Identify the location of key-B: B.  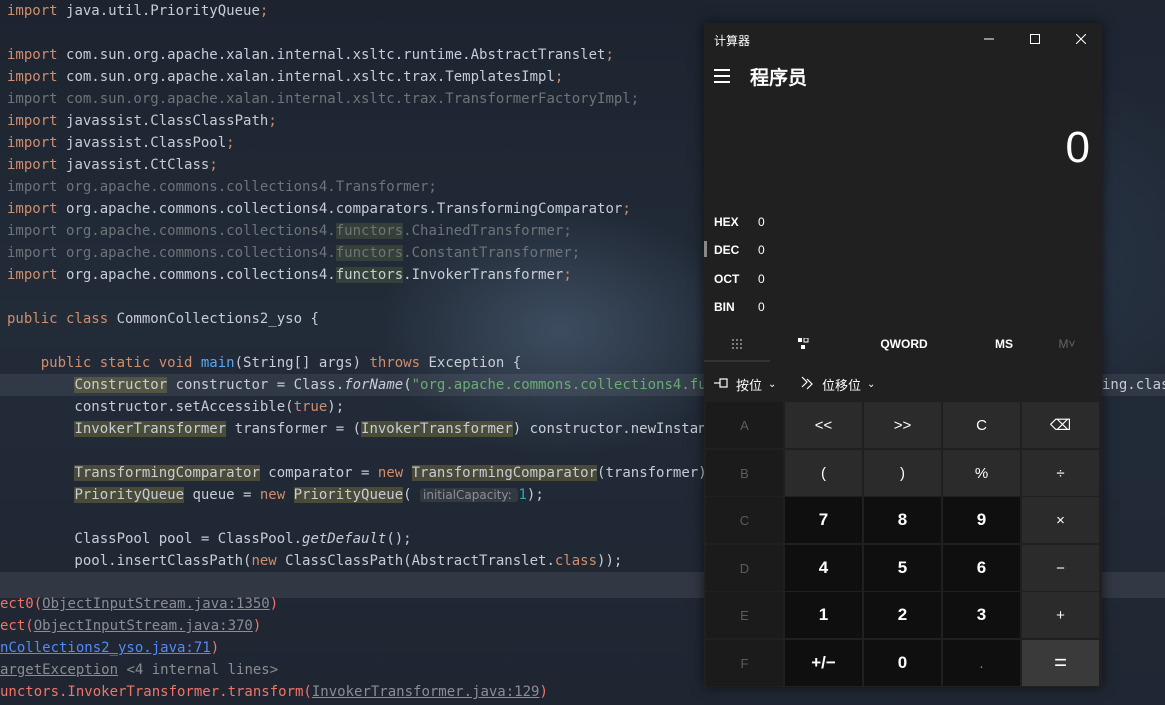
(744, 473).